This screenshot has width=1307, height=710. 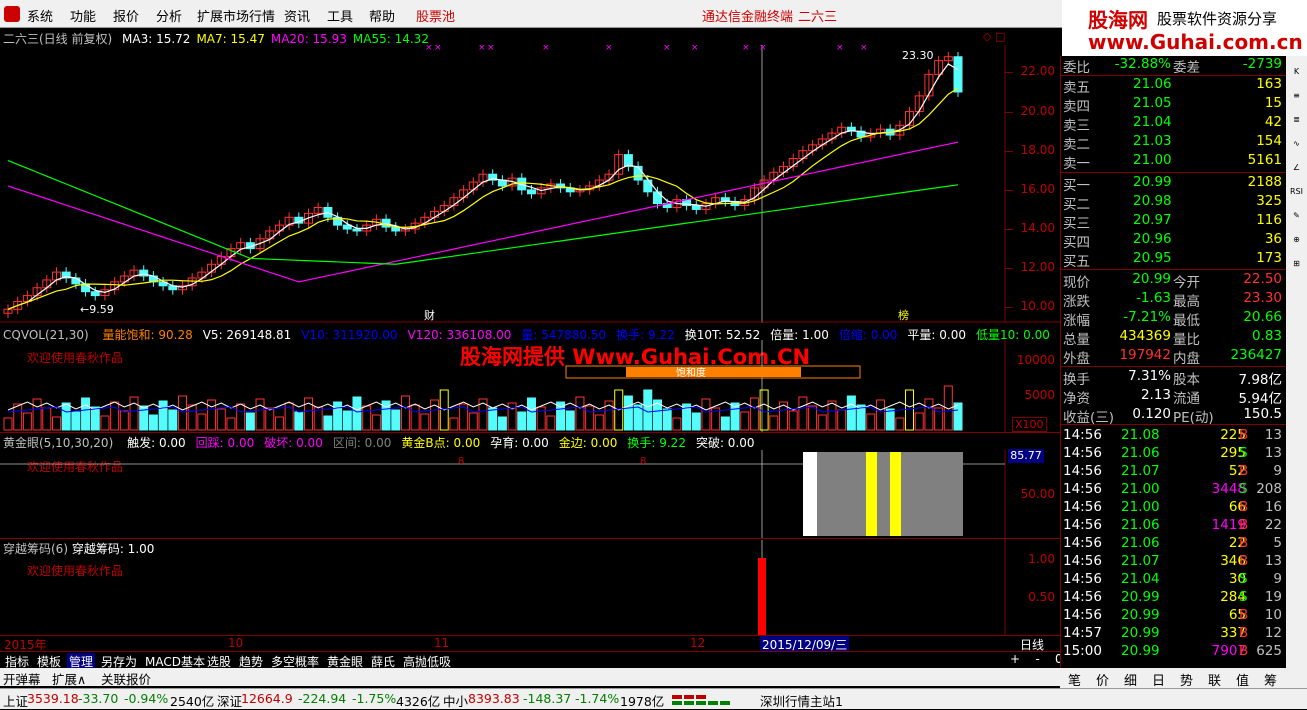 I want to click on quote-tab-3: 日, so click(x=1158, y=679).